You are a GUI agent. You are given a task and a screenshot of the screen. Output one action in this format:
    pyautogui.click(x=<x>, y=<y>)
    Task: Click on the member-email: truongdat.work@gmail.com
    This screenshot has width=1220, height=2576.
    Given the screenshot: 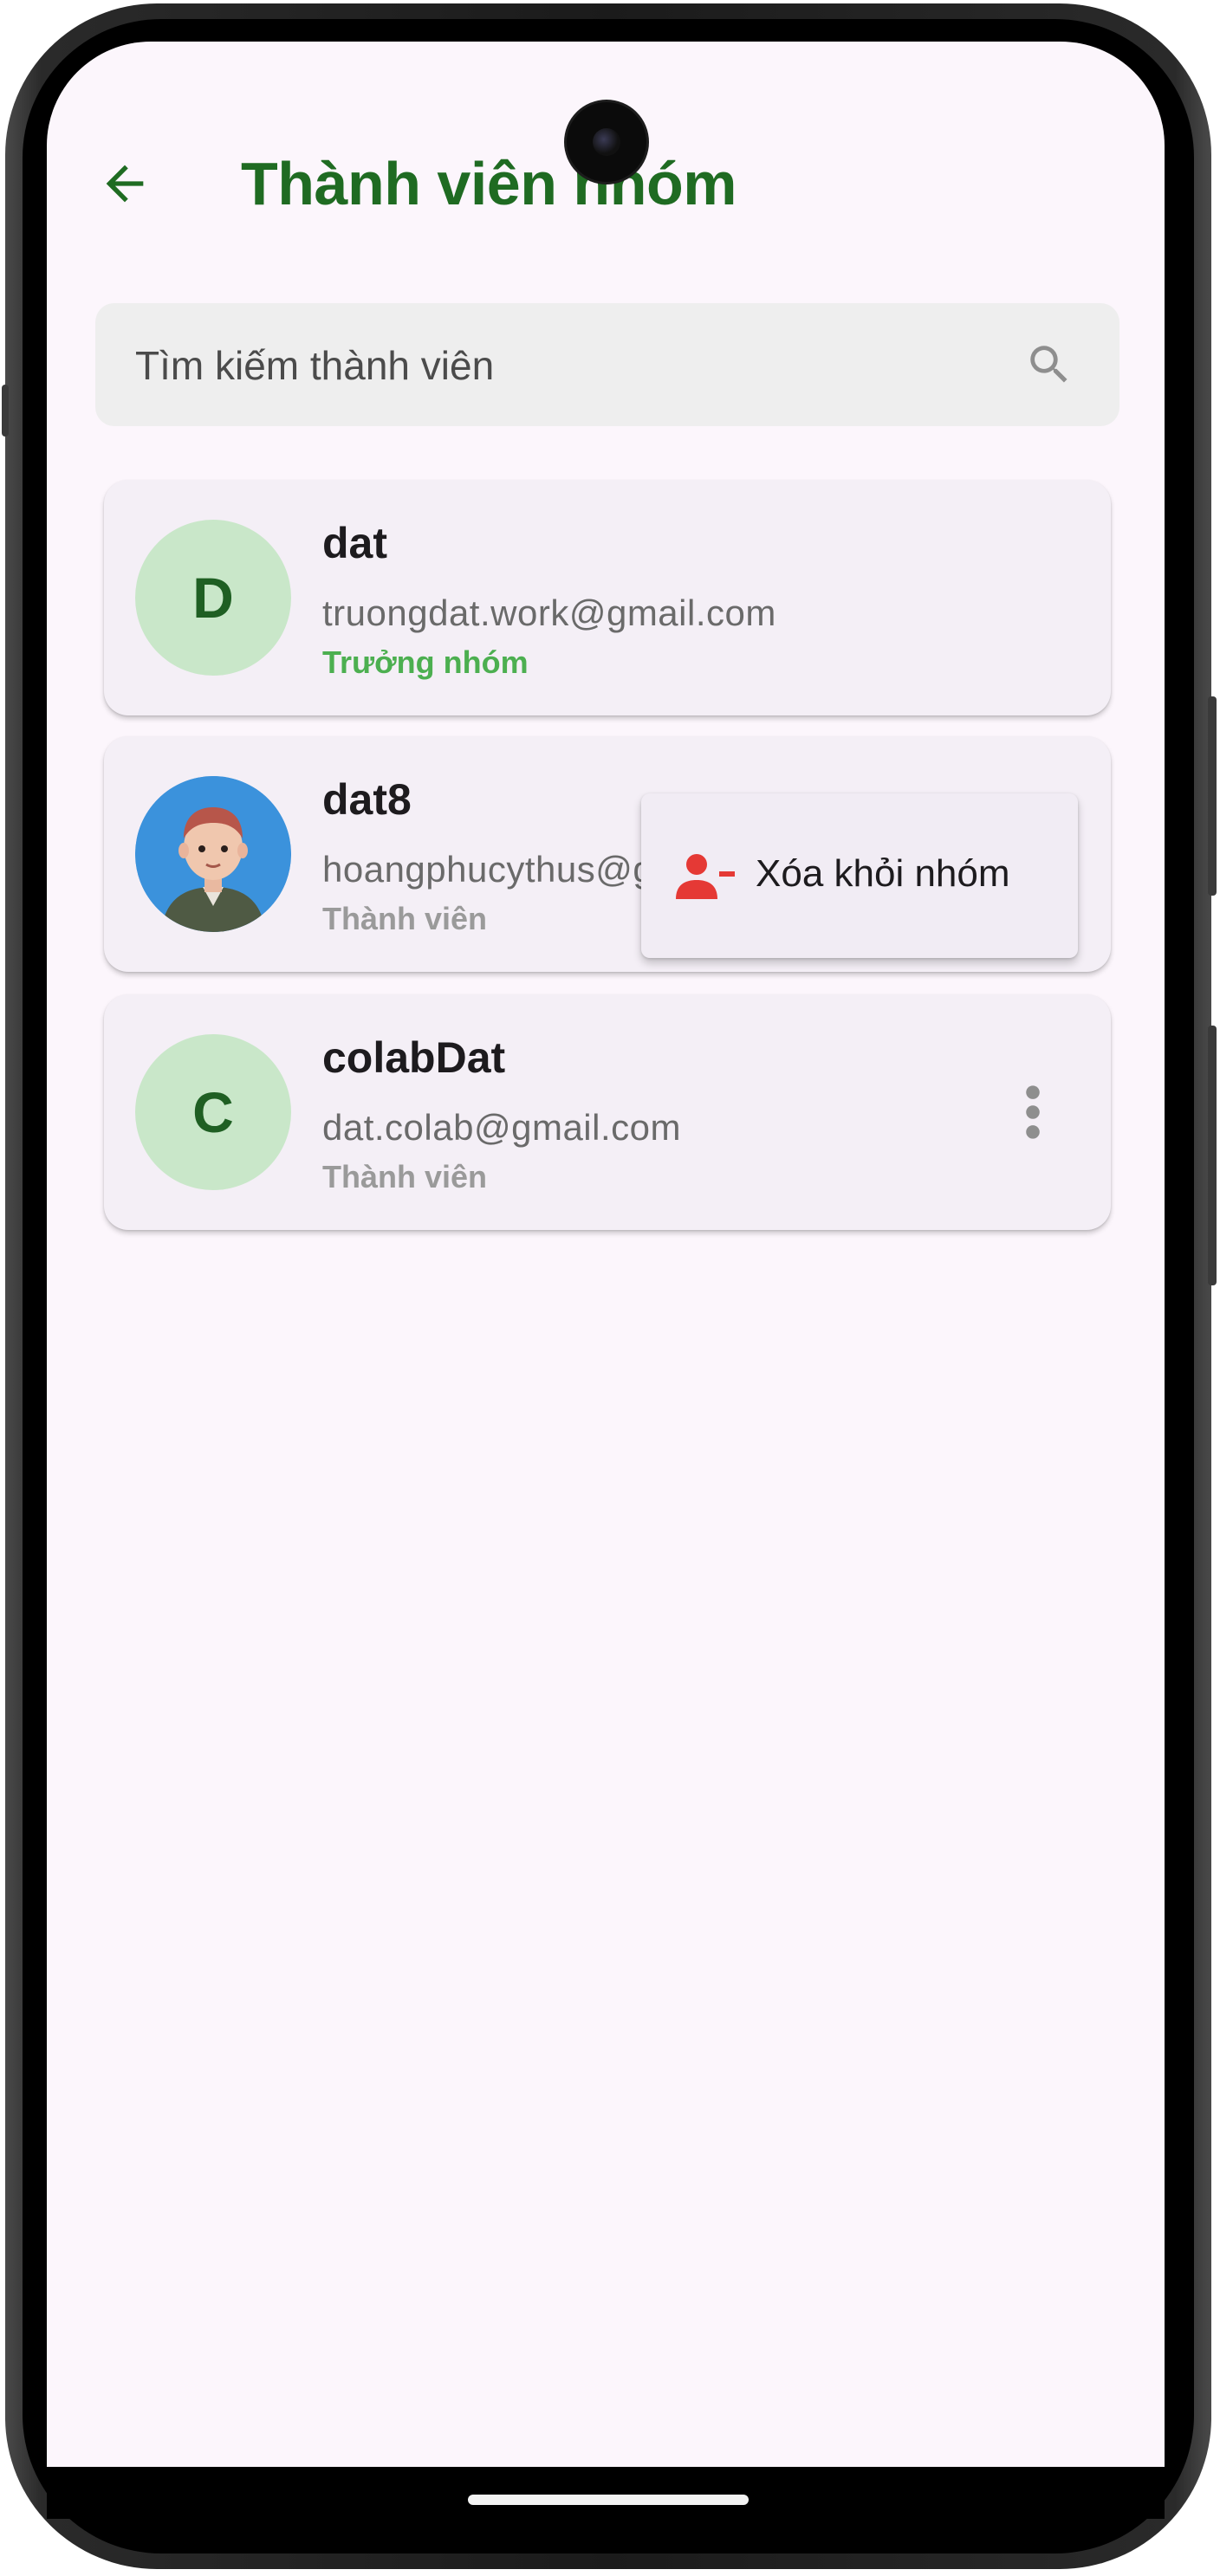 What is the action you would take?
    pyautogui.click(x=549, y=612)
    